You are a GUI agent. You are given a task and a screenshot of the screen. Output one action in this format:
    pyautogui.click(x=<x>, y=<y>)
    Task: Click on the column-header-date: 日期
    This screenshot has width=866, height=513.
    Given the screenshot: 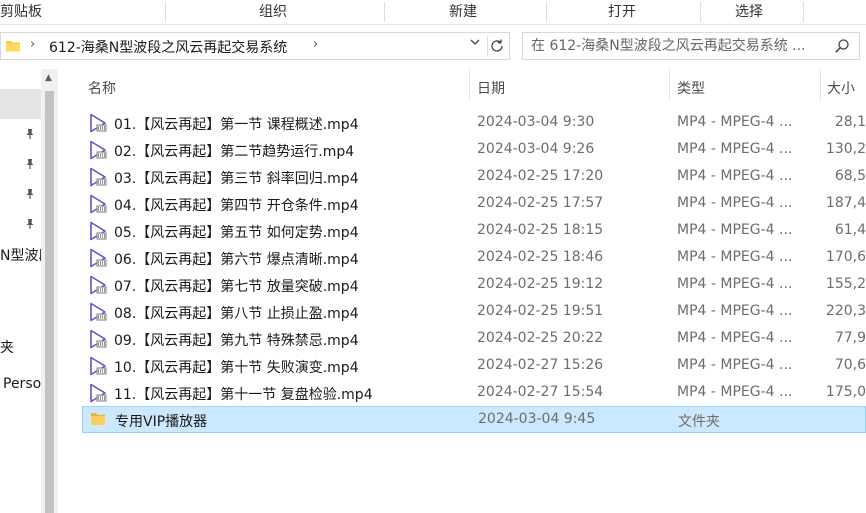 What is the action you would take?
    pyautogui.click(x=491, y=88)
    